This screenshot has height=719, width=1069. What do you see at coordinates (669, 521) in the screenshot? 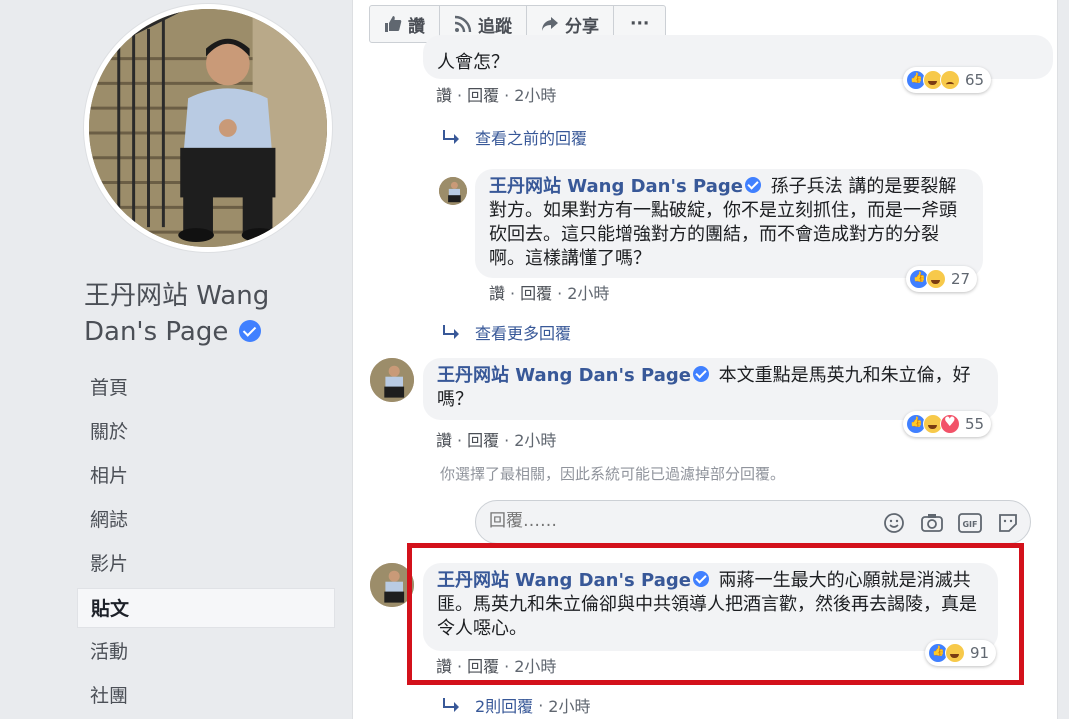
I see `reply-input` at bounding box center [669, 521].